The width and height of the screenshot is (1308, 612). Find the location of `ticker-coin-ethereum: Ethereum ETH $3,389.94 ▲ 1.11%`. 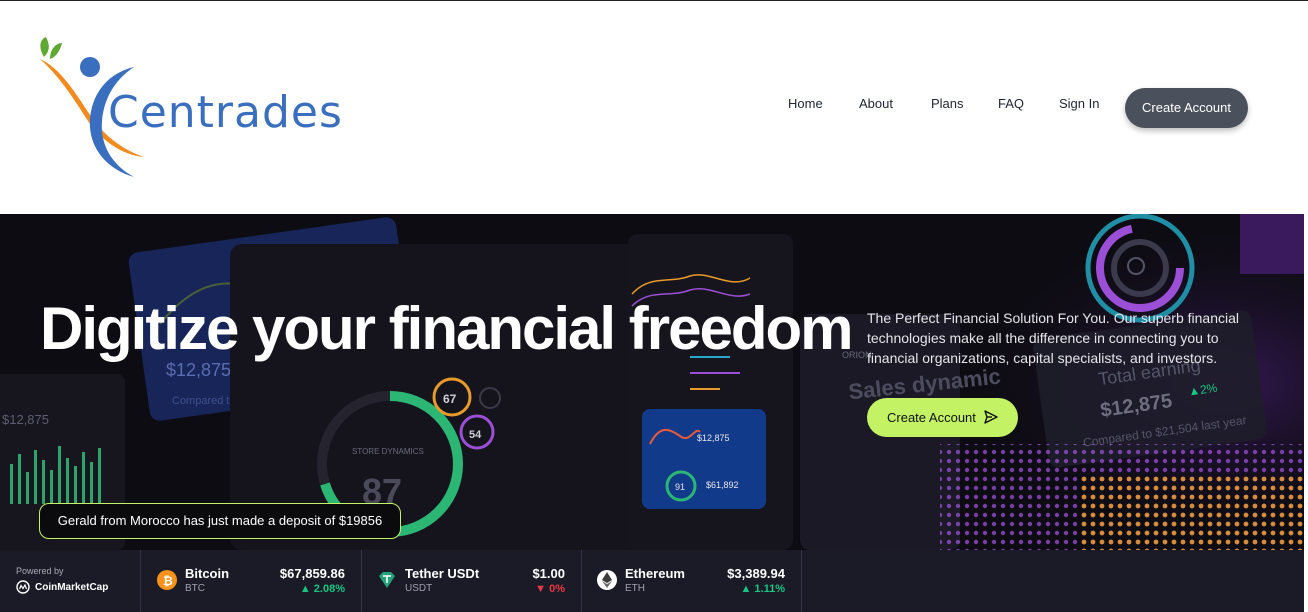

ticker-coin-ethereum: Ethereum ETH $3,389.94 ▲ 1.11% is located at coordinates (692, 581).